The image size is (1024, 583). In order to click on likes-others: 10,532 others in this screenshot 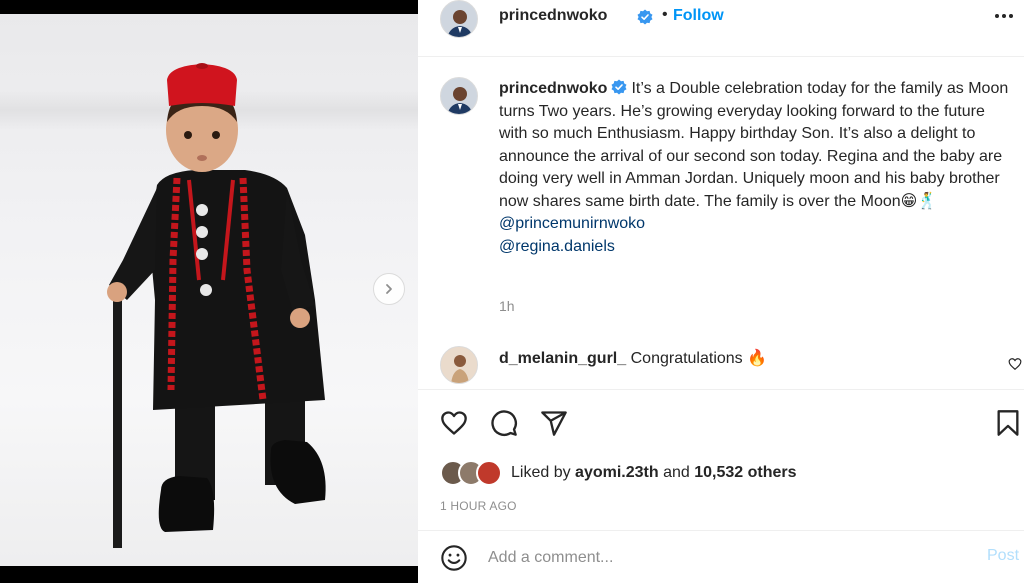, I will do `click(745, 472)`.